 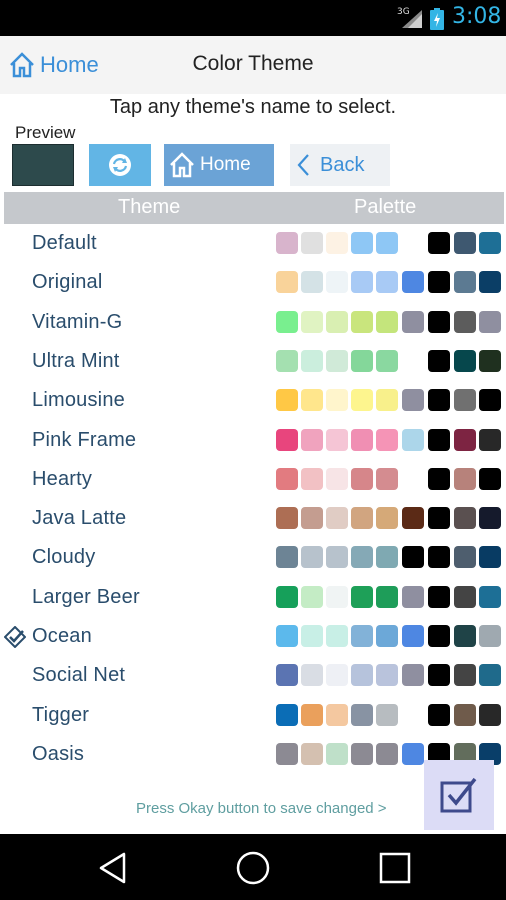 I want to click on status-bar: 3G 3:08, so click(x=253, y=18).